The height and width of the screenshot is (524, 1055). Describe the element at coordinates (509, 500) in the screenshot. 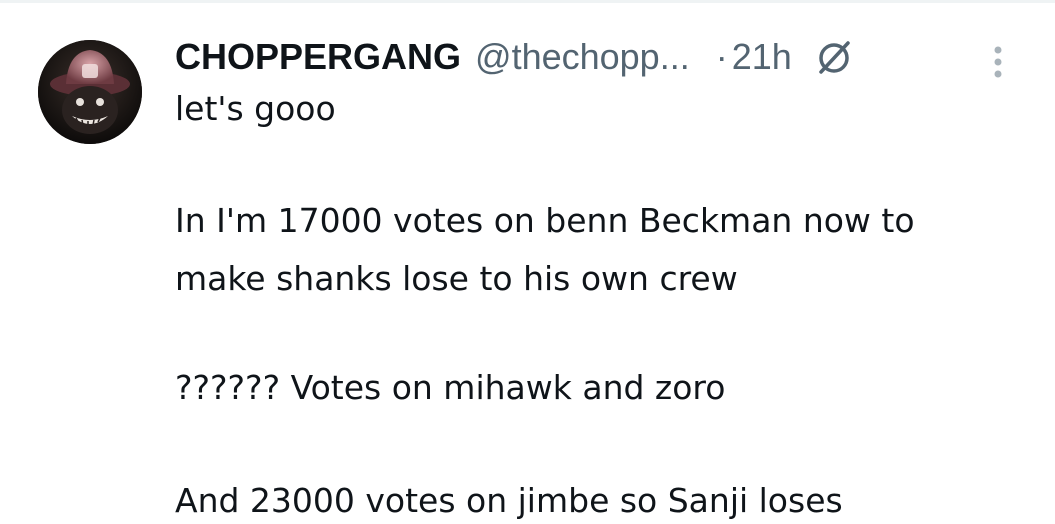

I see `tweet-text-line: And 23000 votes on jimbe so Sanji loses` at that location.